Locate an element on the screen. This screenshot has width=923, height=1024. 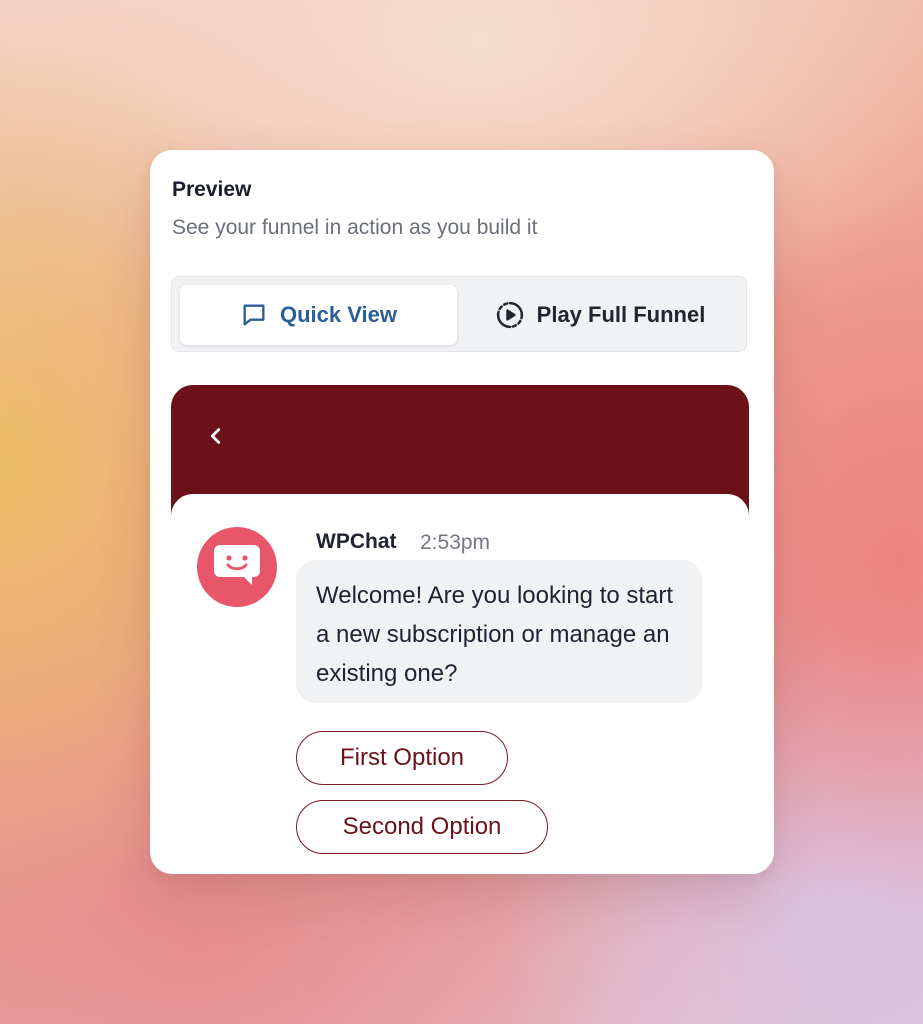
back-button is located at coordinates (216, 438).